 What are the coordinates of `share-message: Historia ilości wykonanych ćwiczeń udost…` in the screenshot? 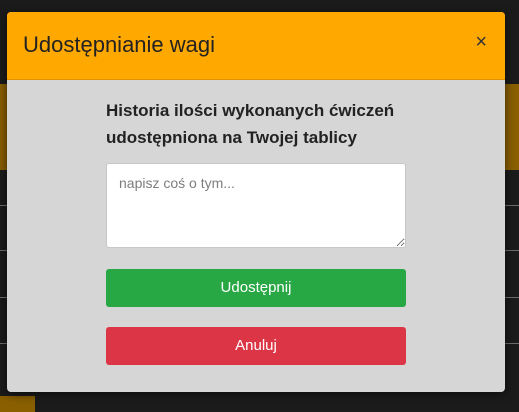 It's located at (250, 124).